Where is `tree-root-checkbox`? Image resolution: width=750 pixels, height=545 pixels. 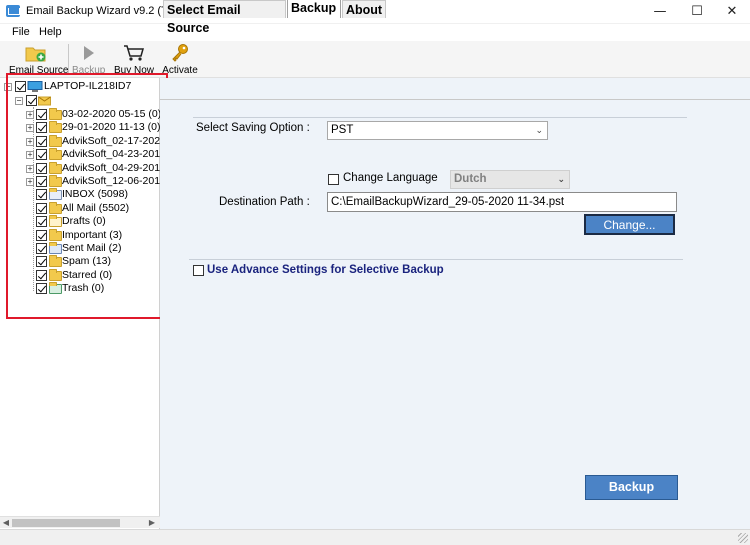
tree-root-checkbox is located at coordinates (20, 86).